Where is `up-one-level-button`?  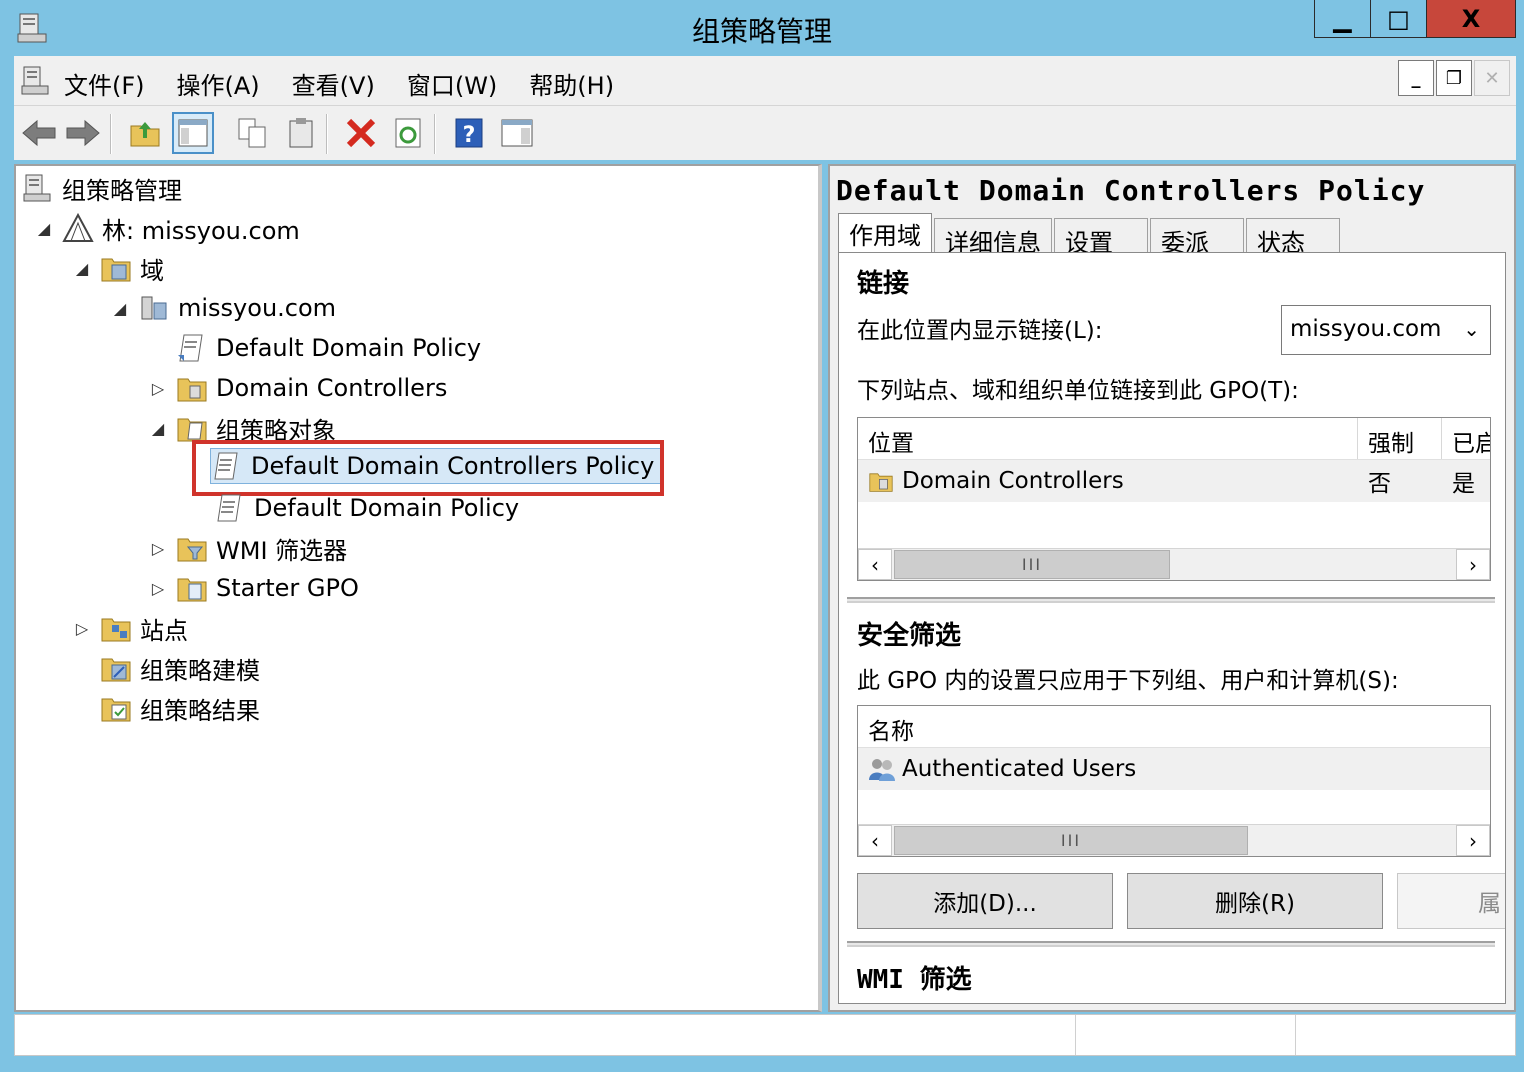 up-one-level-button is located at coordinates (145, 133).